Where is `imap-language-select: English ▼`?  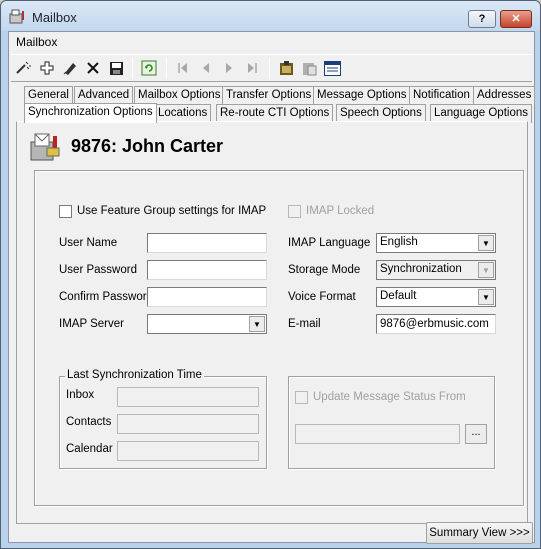
imap-language-select: English ▼ is located at coordinates (436, 243).